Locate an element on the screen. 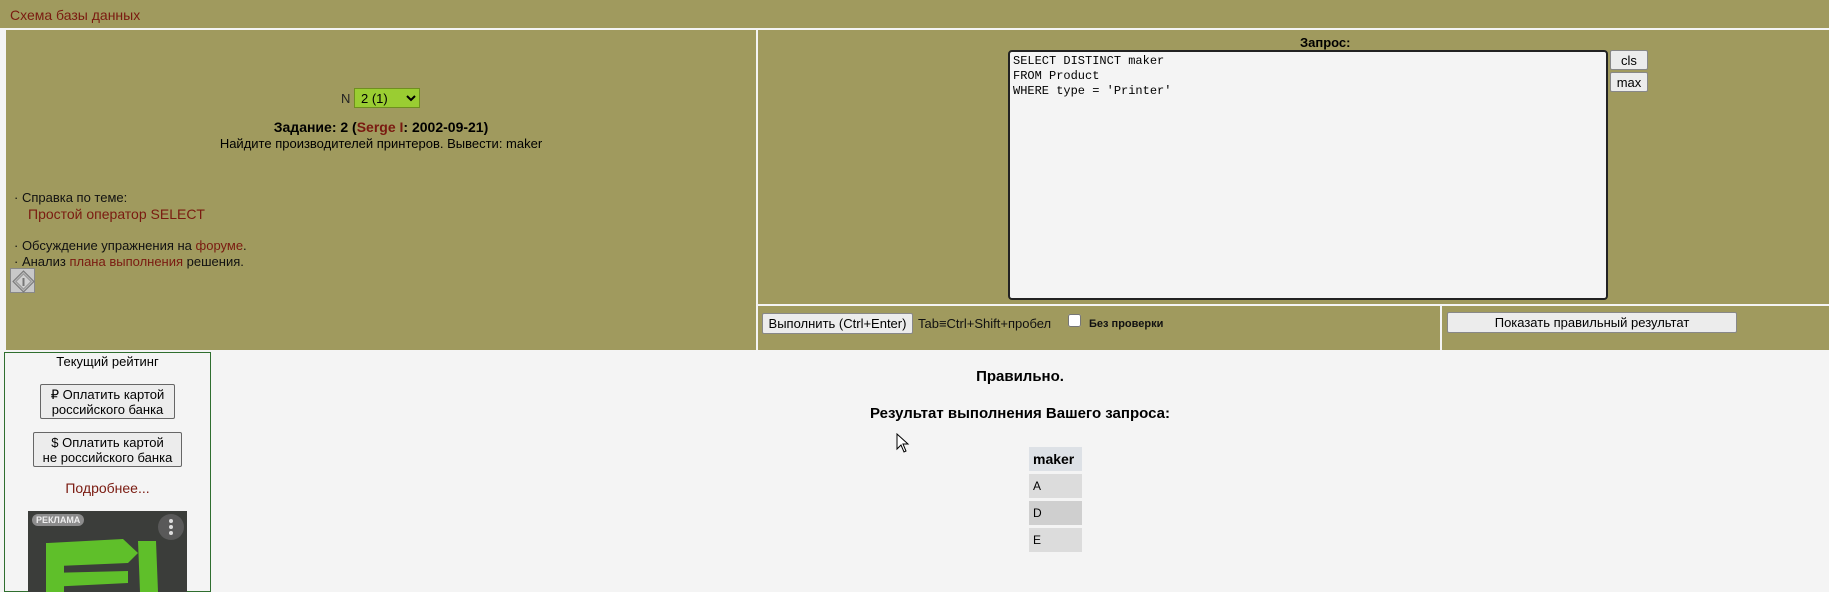 Image resolution: width=1829 pixels, height=592 pixels. table-cell: E is located at coordinates (1055, 540).